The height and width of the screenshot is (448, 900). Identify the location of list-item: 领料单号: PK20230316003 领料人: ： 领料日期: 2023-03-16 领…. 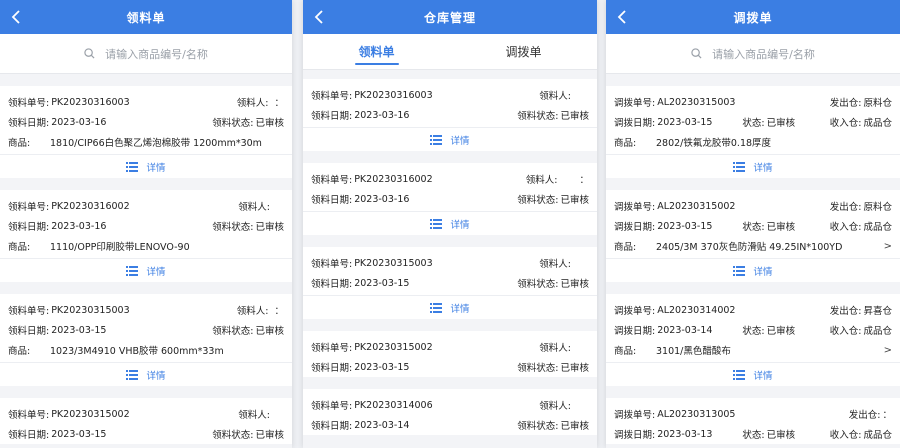
(146, 132).